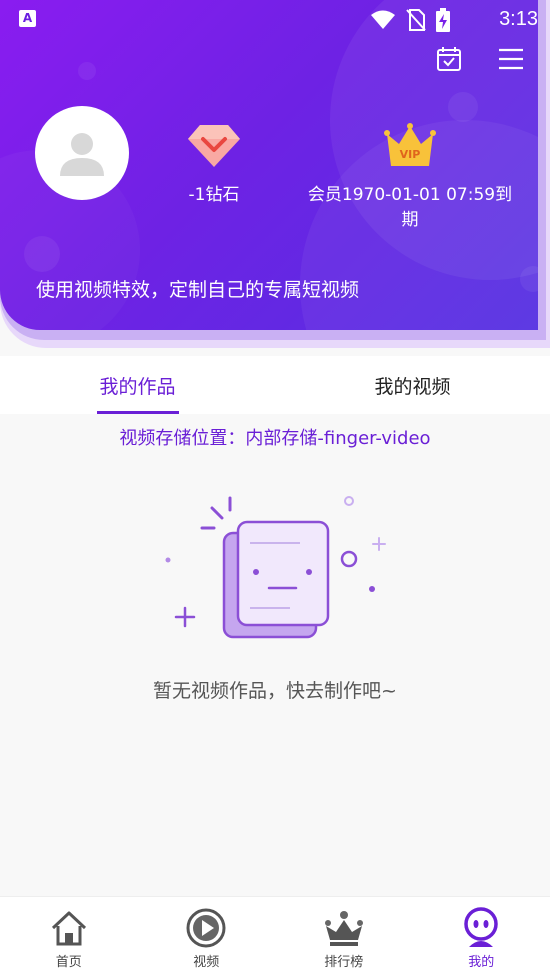  I want to click on empty-works-icon, so click(275, 567).